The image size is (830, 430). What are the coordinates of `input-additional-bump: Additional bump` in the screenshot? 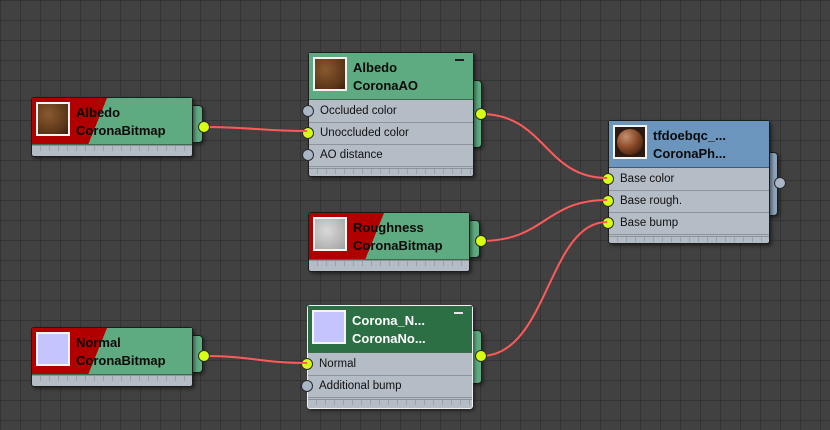 It's located at (386, 387).